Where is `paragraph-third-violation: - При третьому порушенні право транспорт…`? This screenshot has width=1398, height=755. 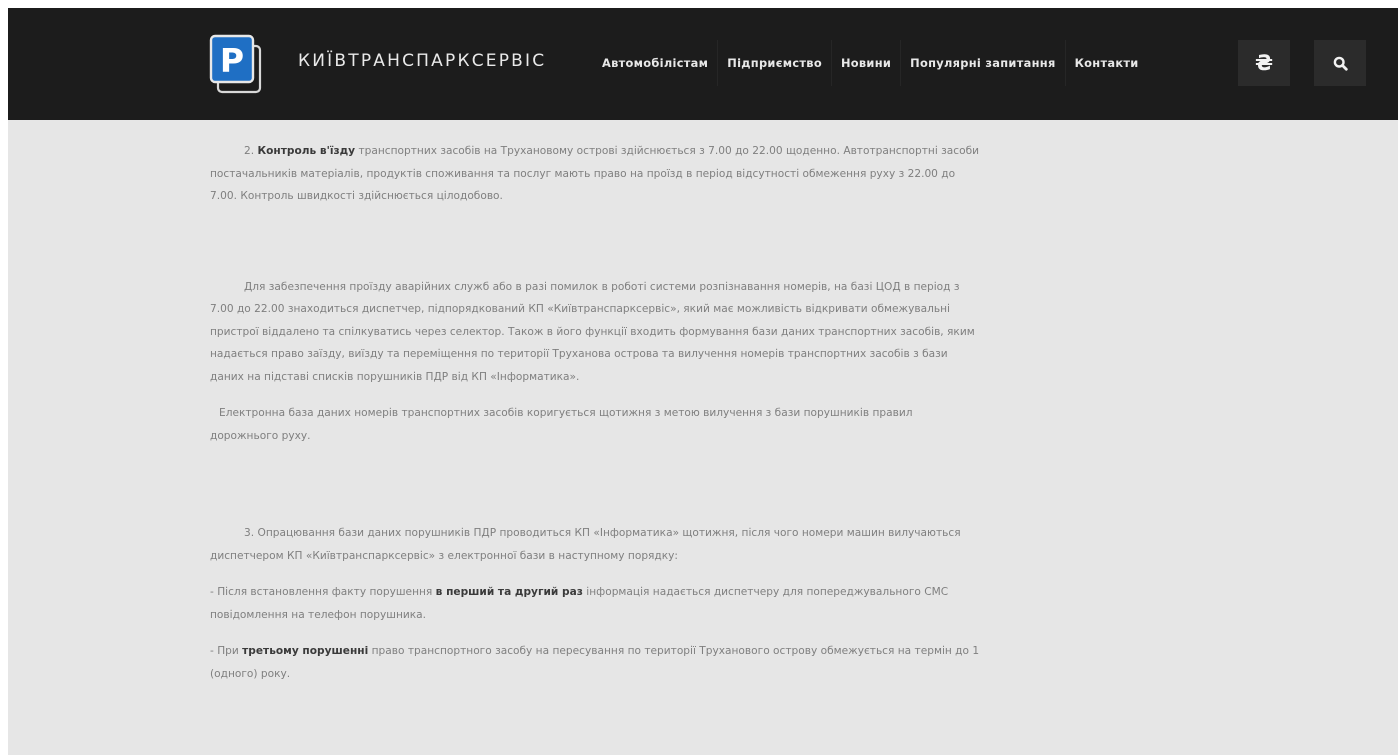 paragraph-third-violation: - При третьому порушенні право транспорт… is located at coordinates (595, 662).